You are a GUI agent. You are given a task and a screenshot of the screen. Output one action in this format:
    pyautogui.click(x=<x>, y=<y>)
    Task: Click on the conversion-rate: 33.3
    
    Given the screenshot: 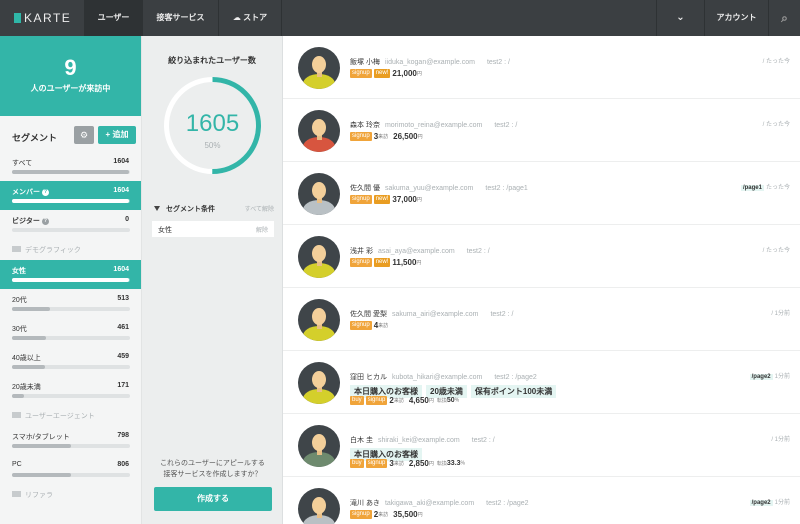 What is the action you would take?
    pyautogui.click(x=453, y=463)
    